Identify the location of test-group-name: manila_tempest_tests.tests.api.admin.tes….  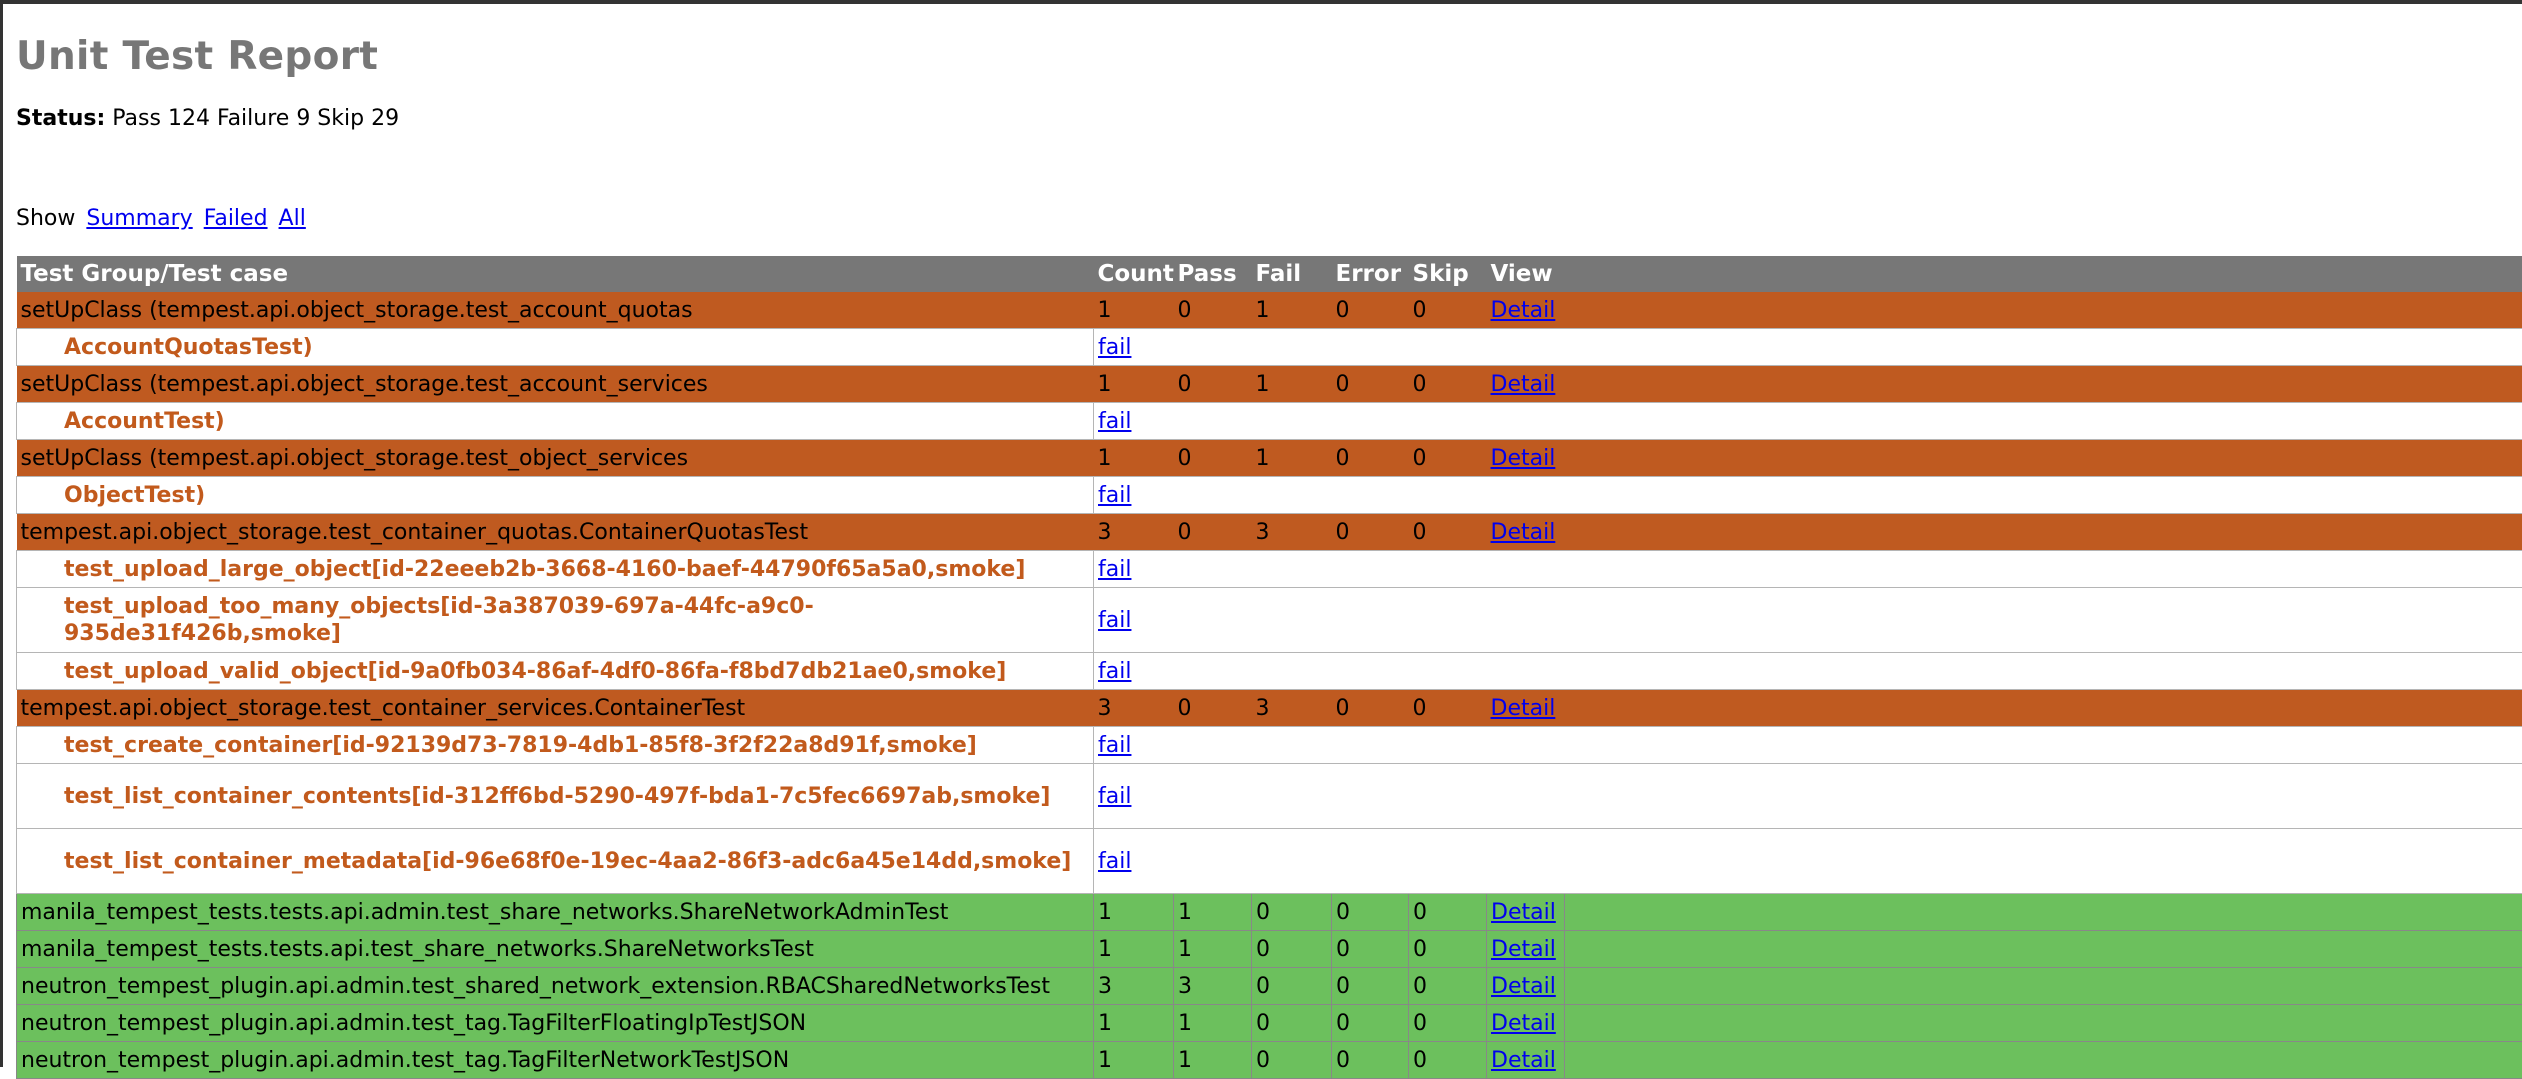
(555, 912).